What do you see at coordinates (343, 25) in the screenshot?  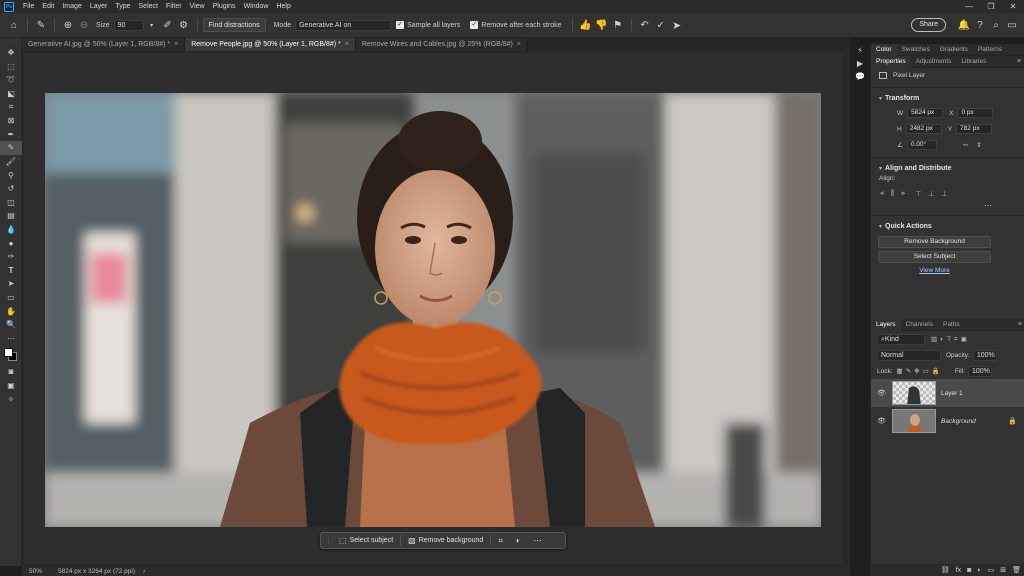 I see `mode-select: Generative AI on` at bounding box center [343, 25].